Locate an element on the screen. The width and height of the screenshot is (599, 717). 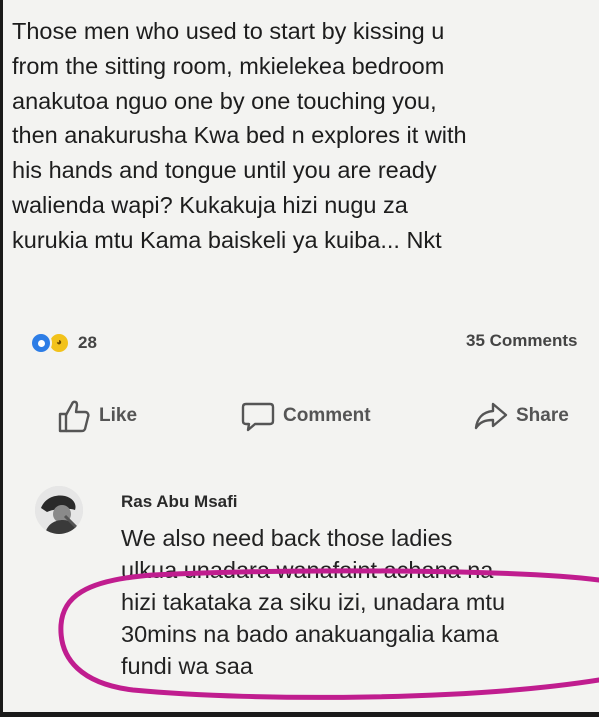
comment-line: hizi takataka za siku izi, unadara mtu is located at coordinates (313, 602).